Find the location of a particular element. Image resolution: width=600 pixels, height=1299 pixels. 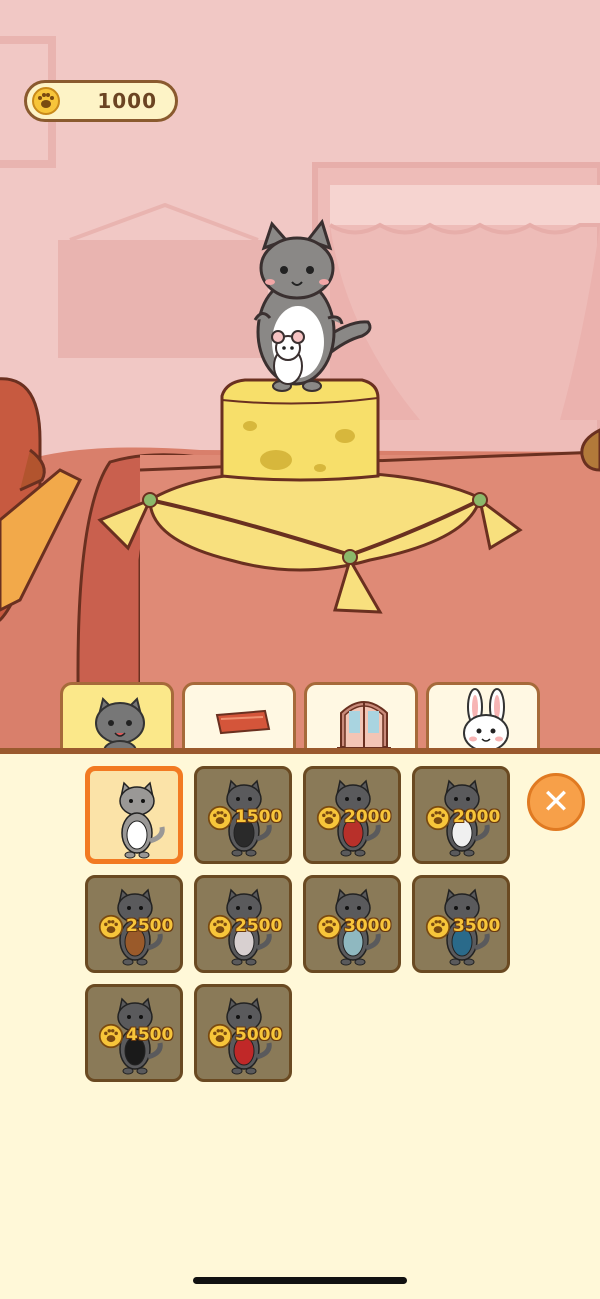

shop-item-cow: 2000 is located at coordinates (461, 815).